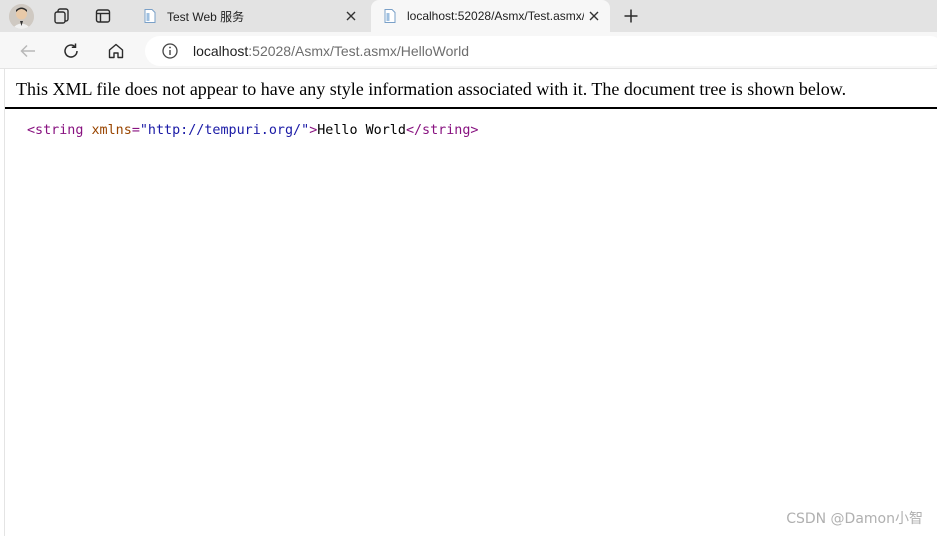  I want to click on tab-actions-button, so click(103, 16).